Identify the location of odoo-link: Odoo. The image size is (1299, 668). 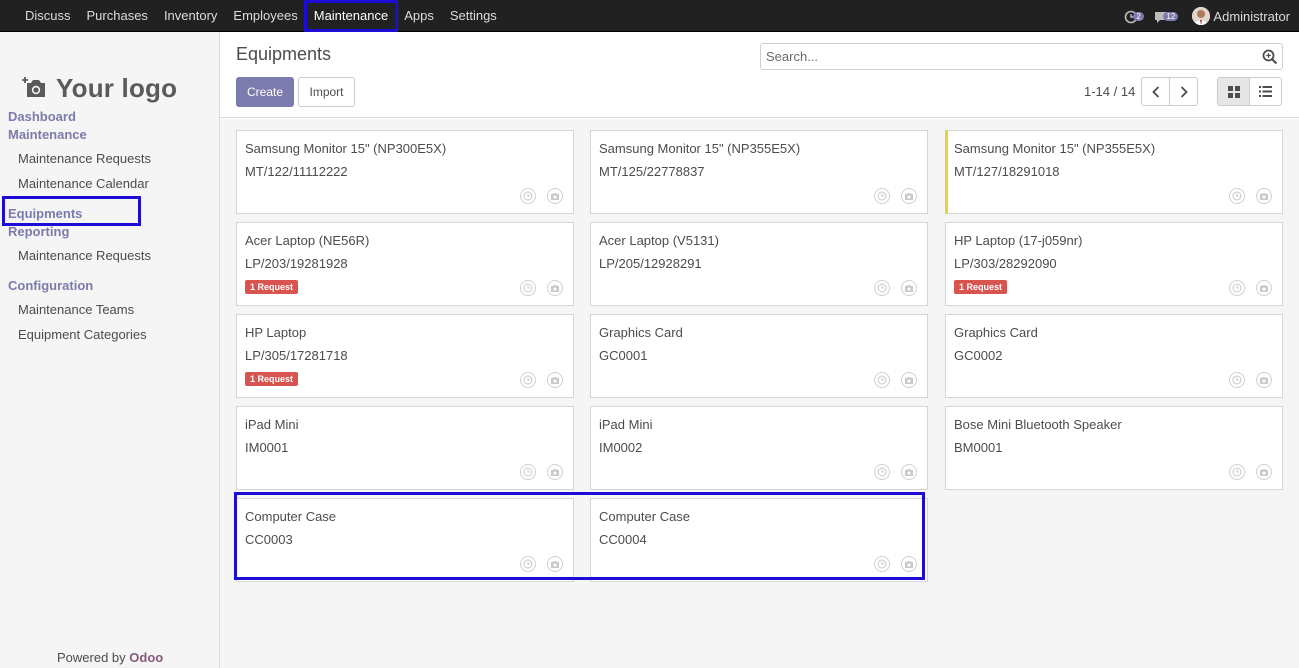
(146, 657).